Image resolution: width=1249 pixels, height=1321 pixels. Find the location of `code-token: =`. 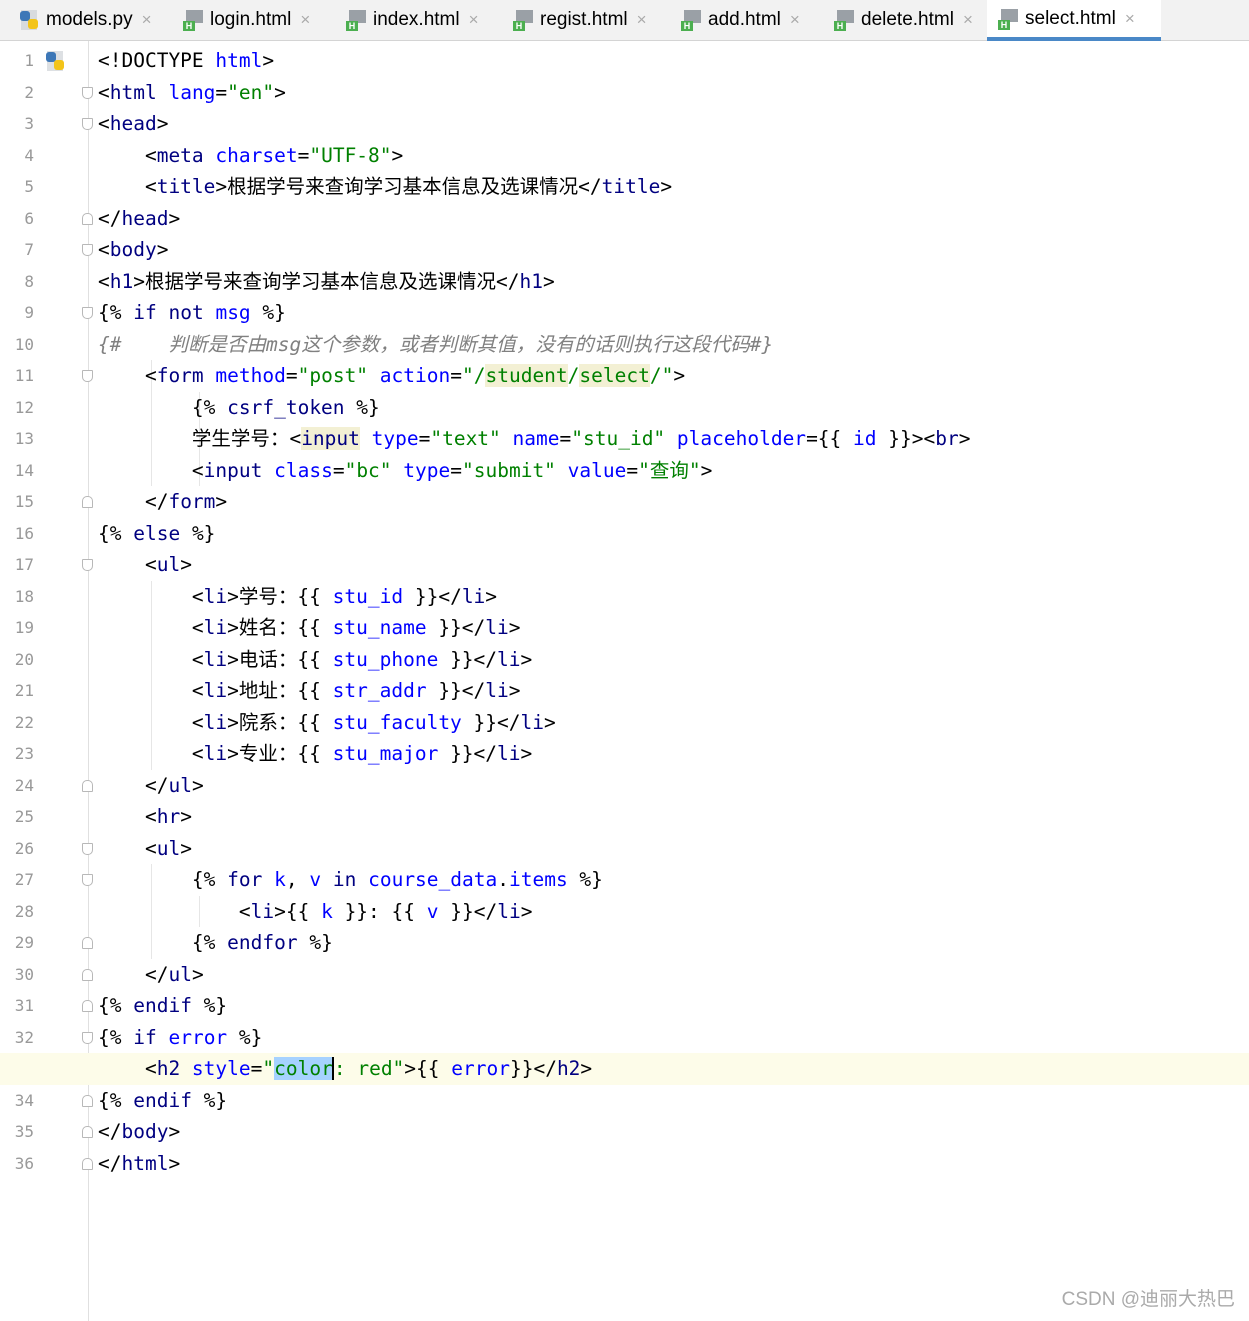

code-token: = is located at coordinates (338, 470).